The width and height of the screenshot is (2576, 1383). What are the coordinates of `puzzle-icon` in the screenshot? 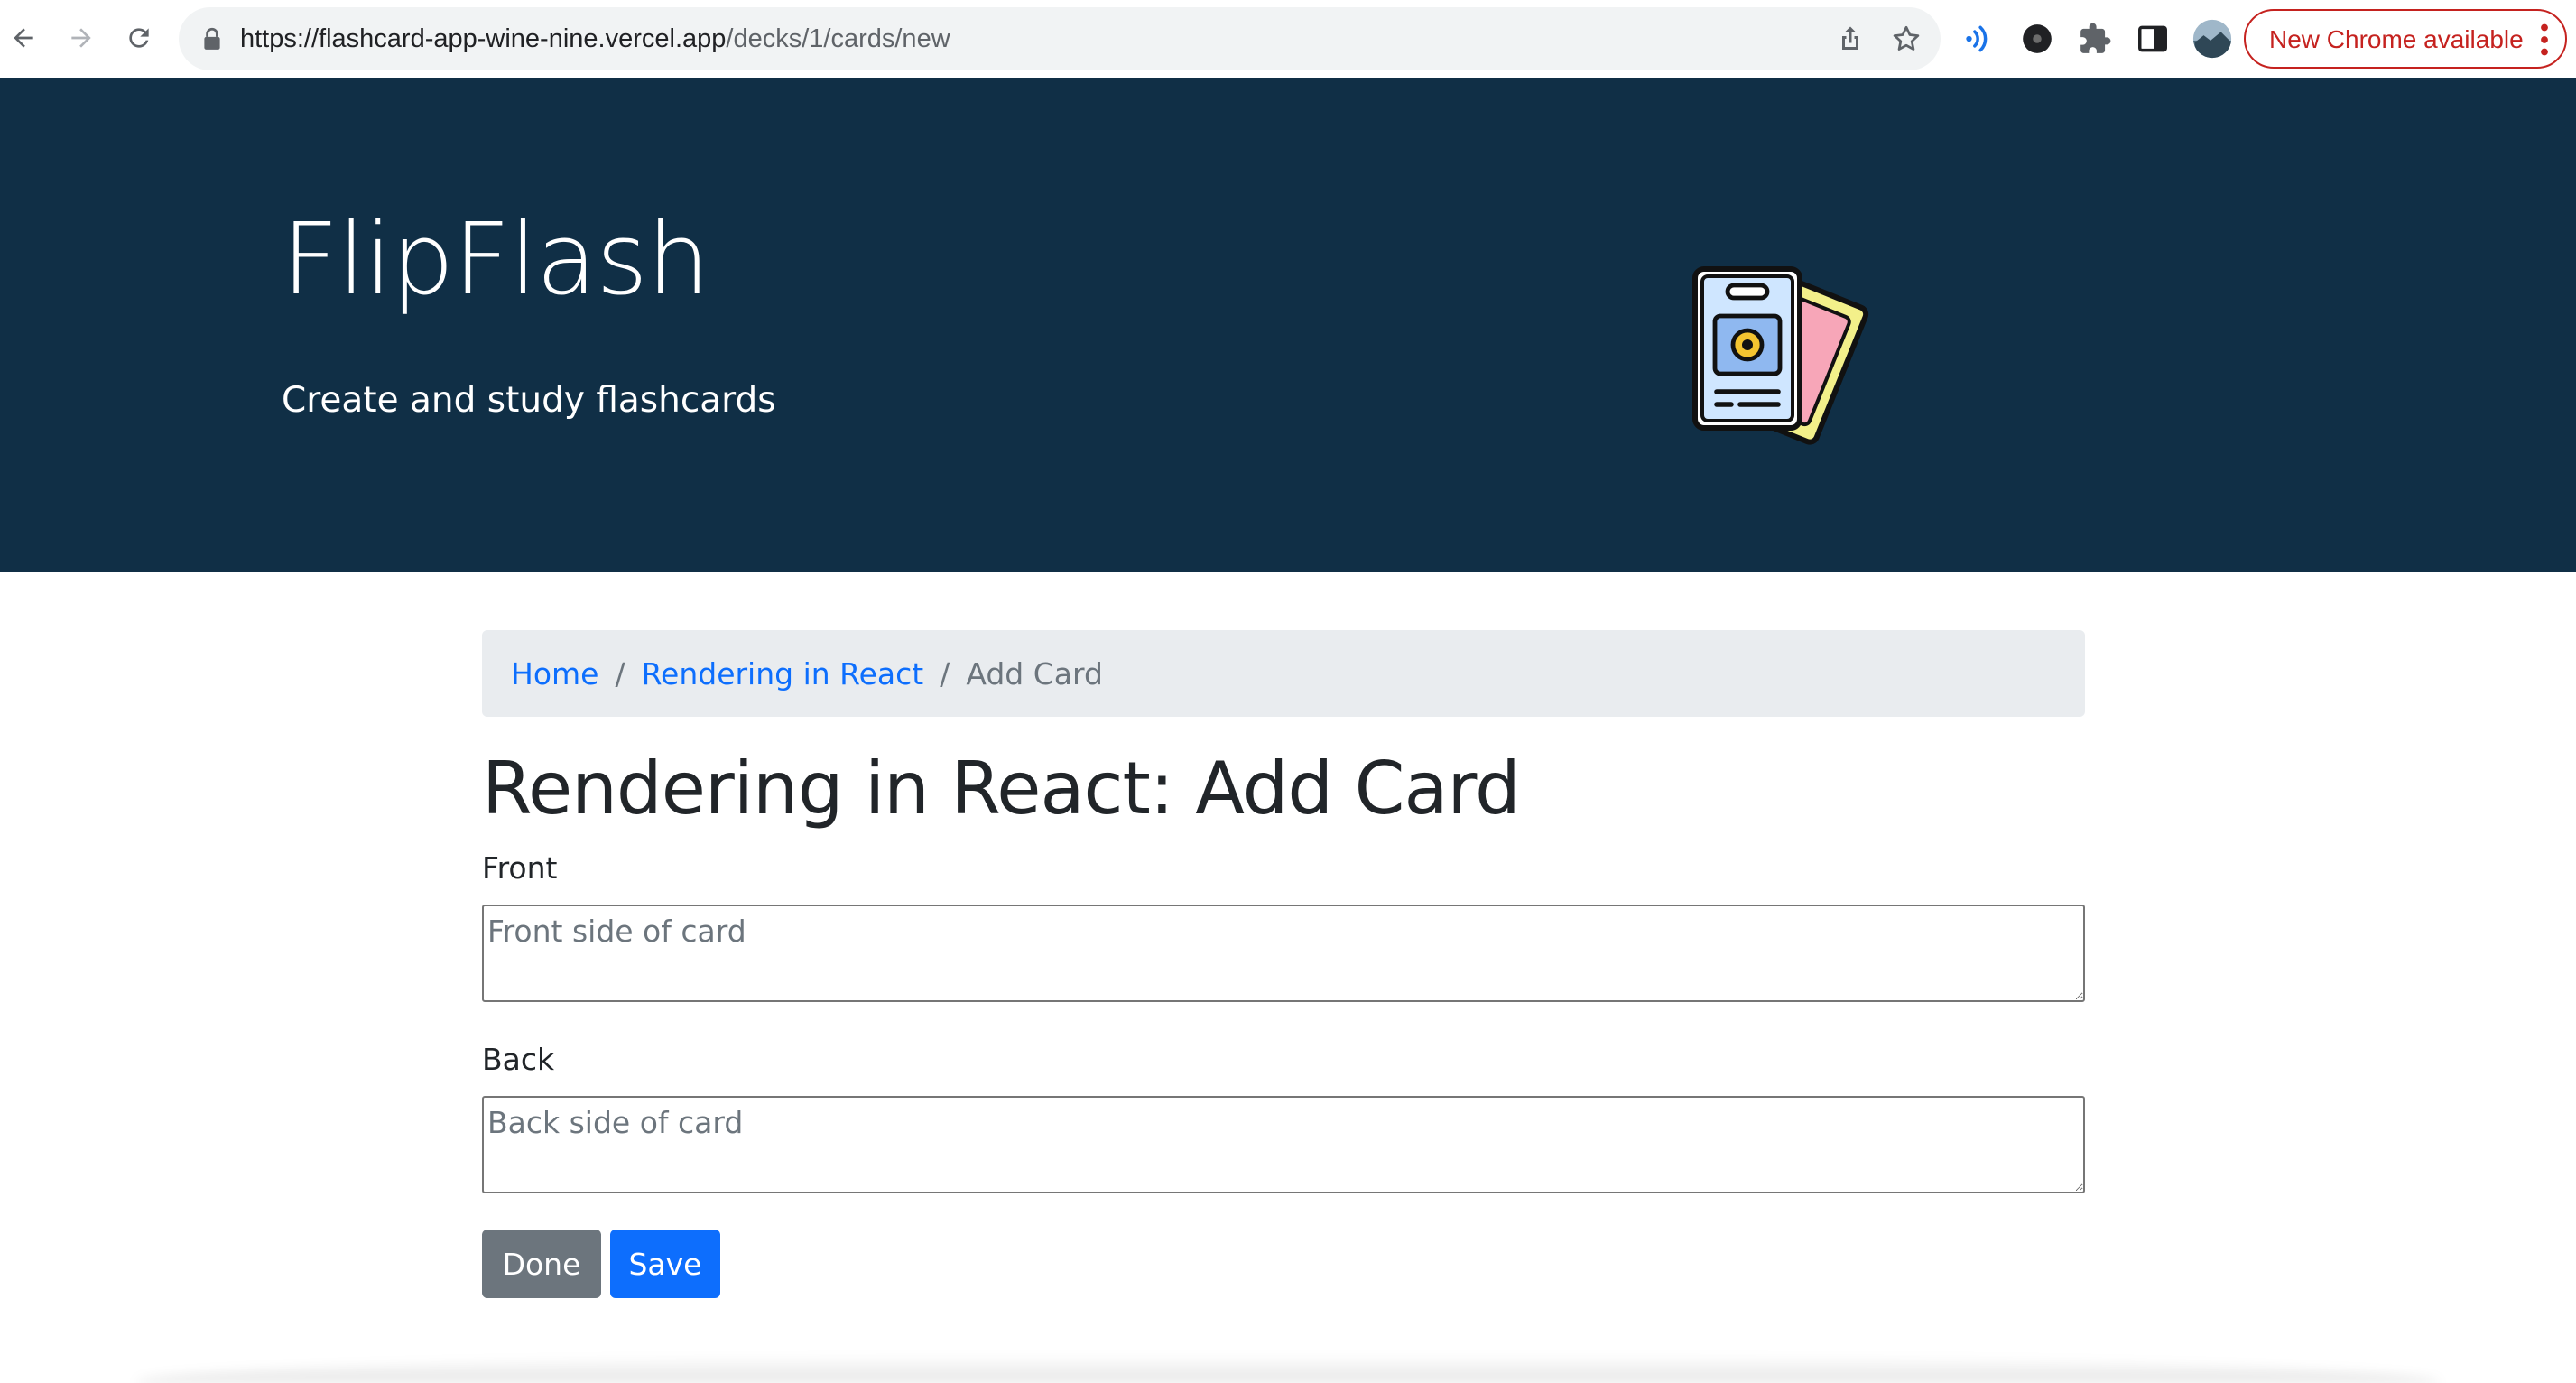 It's located at (2095, 39).